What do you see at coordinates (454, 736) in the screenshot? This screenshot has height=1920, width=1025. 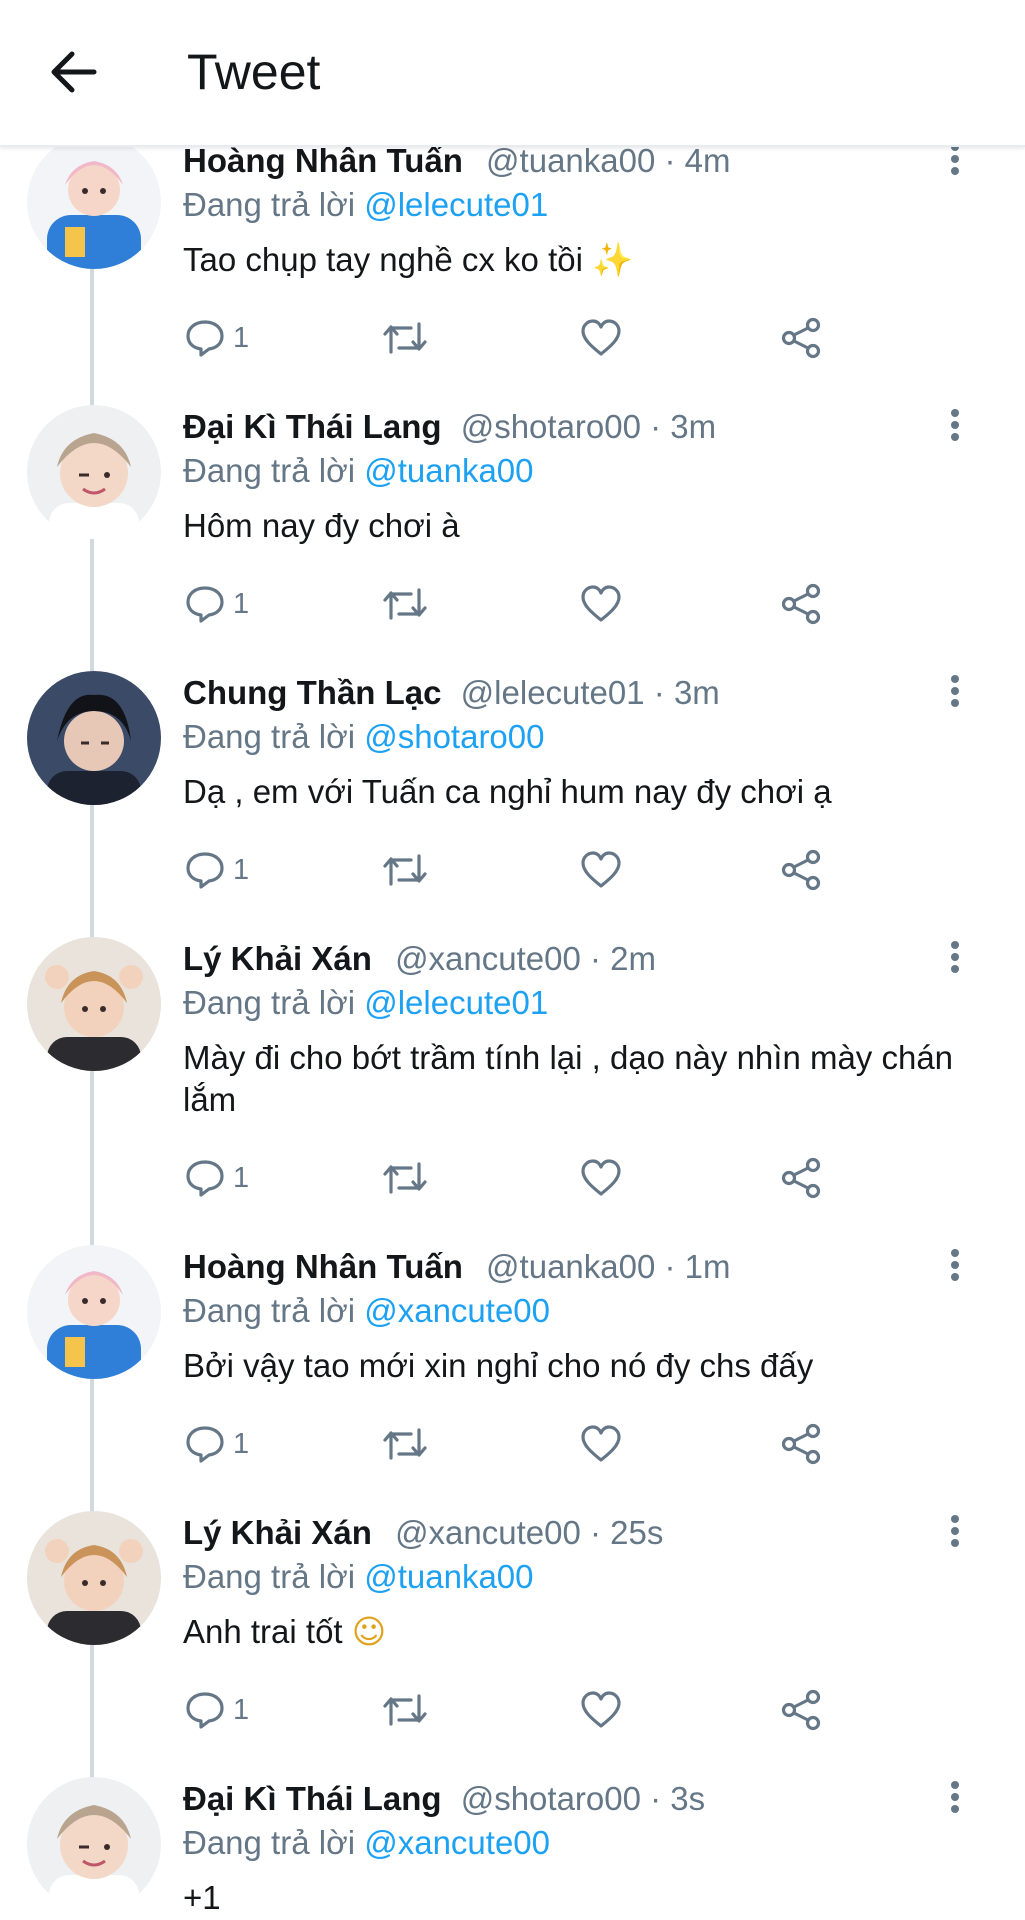 I see `reply-to-handle-link: @shotaro00` at bounding box center [454, 736].